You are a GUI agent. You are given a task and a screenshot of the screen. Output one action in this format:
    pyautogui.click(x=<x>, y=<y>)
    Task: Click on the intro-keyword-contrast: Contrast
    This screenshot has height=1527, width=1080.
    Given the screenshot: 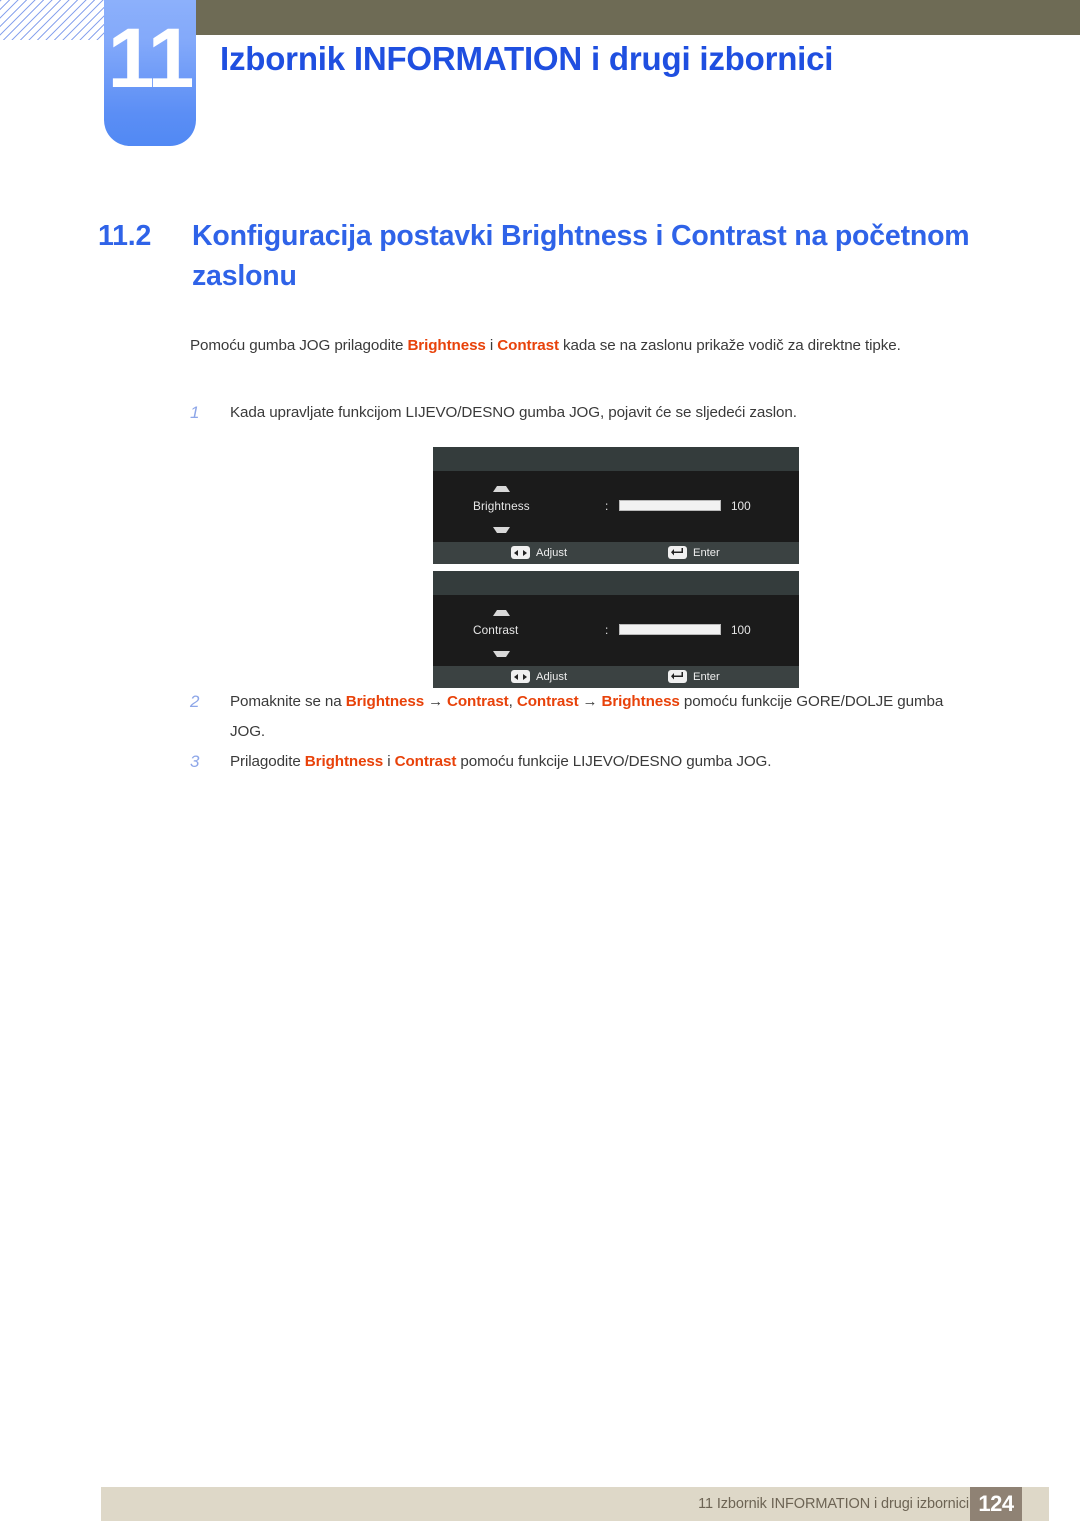 What is the action you would take?
    pyautogui.click(x=528, y=345)
    